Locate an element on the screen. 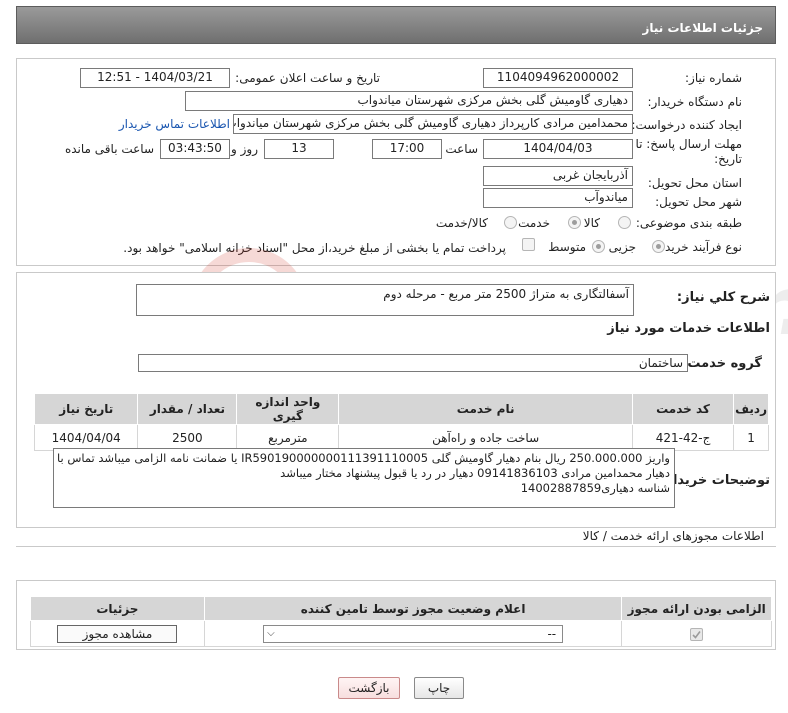 This screenshot has height=713, width=788. buyer-notes-line-3: شناسه دهیاری14002887859 is located at coordinates (595, 488).